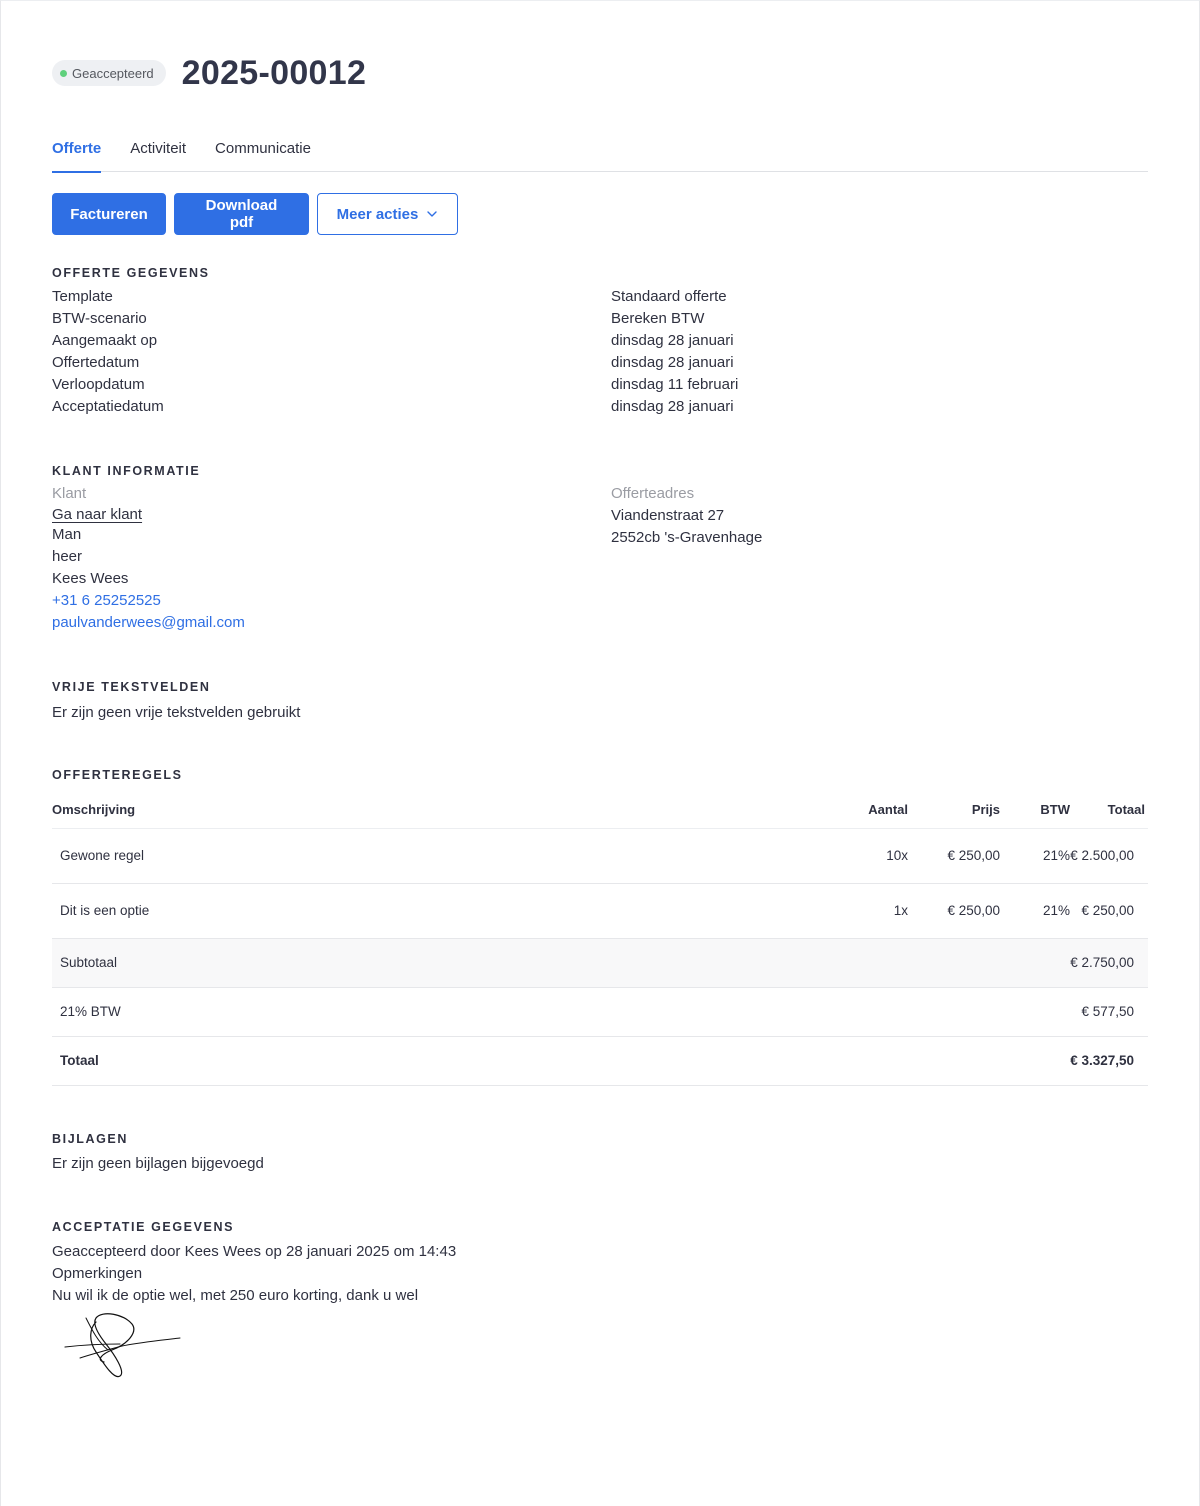  I want to click on address-street: Viandenstraat 27, so click(668, 515).